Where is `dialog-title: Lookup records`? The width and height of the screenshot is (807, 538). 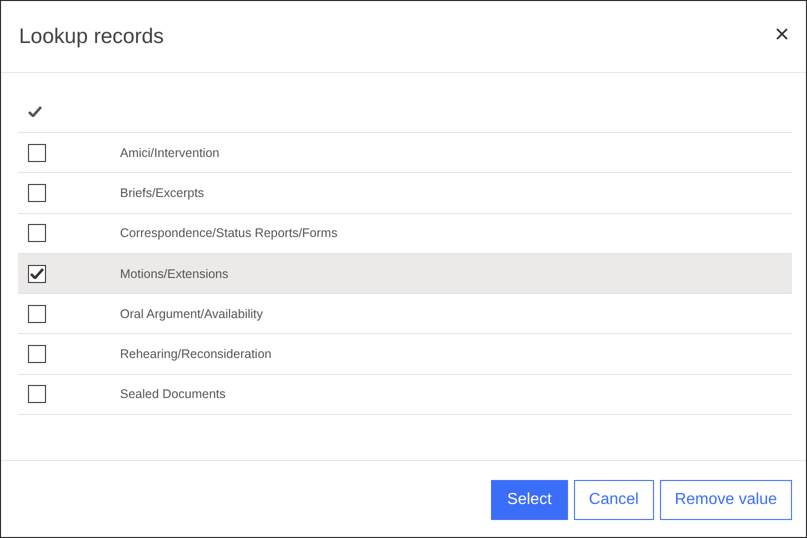 dialog-title: Lookup records is located at coordinates (91, 36).